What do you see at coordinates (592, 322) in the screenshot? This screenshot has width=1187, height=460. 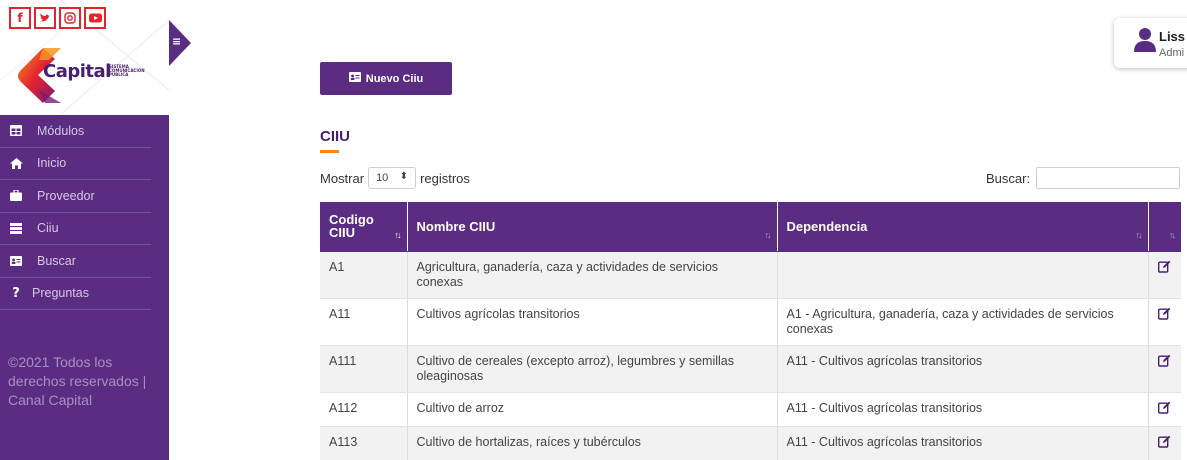 I see `cell-name: Cultivos agrícolas transitorios` at bounding box center [592, 322].